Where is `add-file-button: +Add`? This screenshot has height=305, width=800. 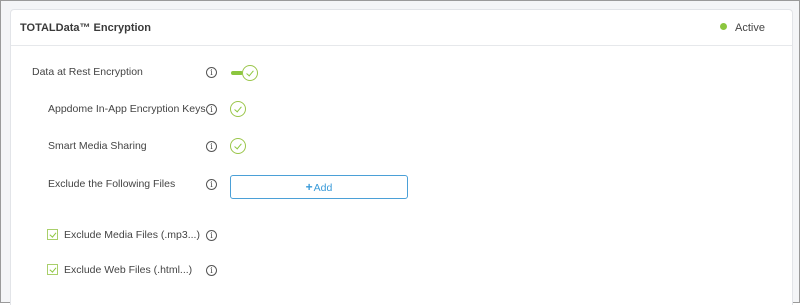
add-file-button: +Add is located at coordinates (319, 187).